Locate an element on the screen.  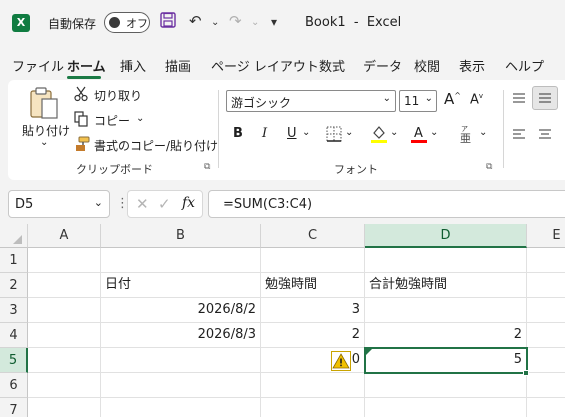
tab-insert: 挿入 is located at coordinates (133, 65).